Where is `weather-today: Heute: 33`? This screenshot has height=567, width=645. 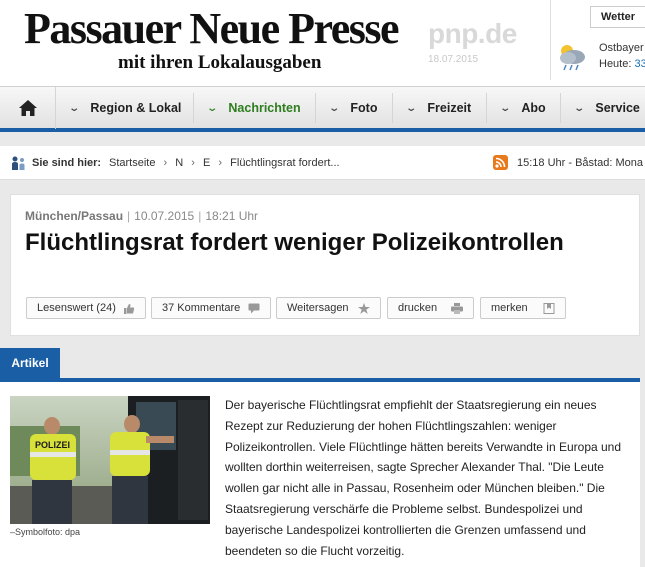 weather-today: Heute: 33 is located at coordinates (622, 64).